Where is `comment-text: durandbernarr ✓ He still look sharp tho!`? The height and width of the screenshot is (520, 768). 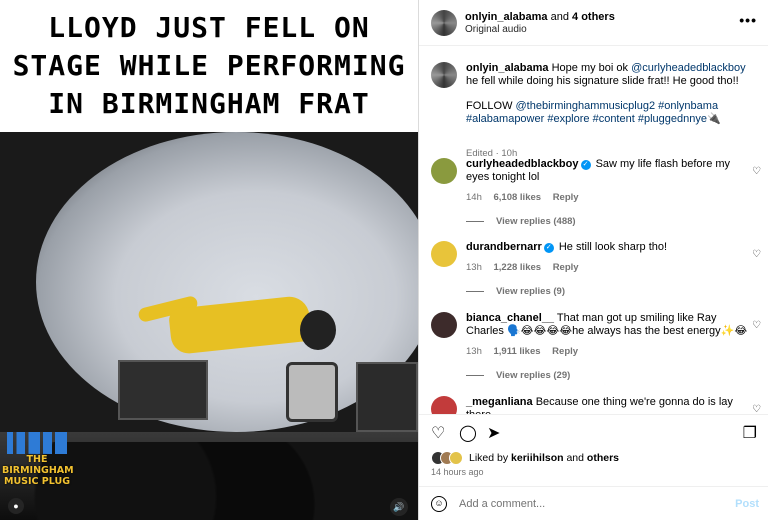 comment-text: durandbernarr ✓ He still look sharp tho! is located at coordinates (608, 247).